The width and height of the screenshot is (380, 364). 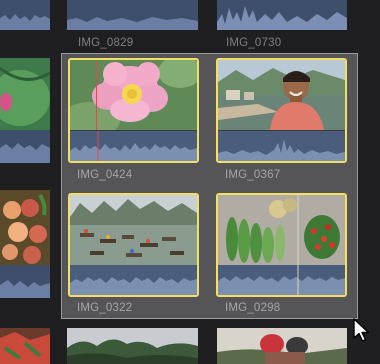 I want to click on clip-label-img-0730: IMG_0730, so click(x=254, y=43).